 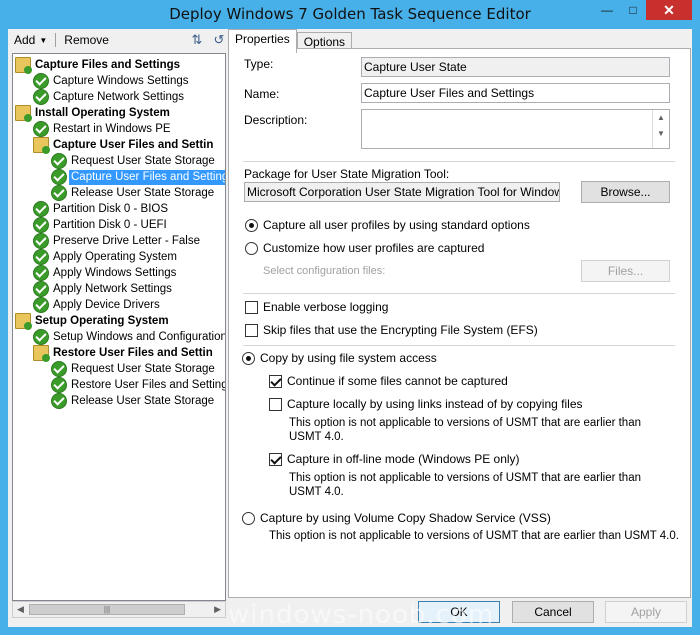 I want to click on scroll-down-icon: ▼, so click(x=661, y=134).